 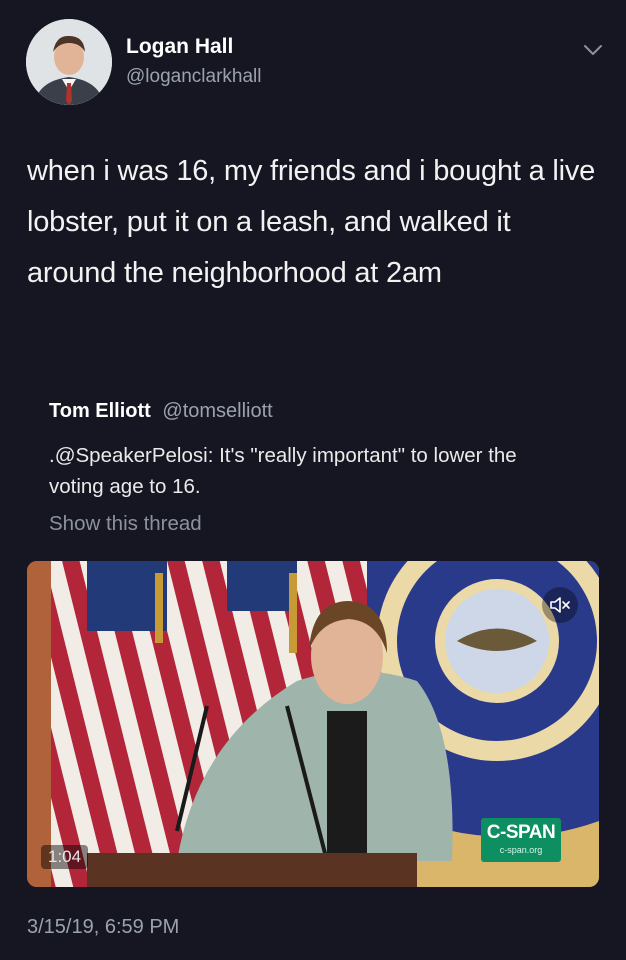 What do you see at coordinates (65, 857) in the screenshot?
I see `video-duration: 1:04` at bounding box center [65, 857].